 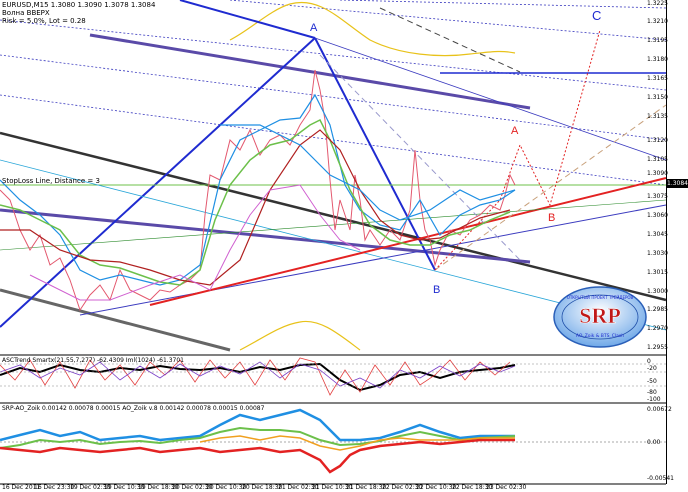 What do you see at coordinates (262, 487) in the screenshot?
I see `time-label: 20 Dec 18:30` at bounding box center [262, 487].